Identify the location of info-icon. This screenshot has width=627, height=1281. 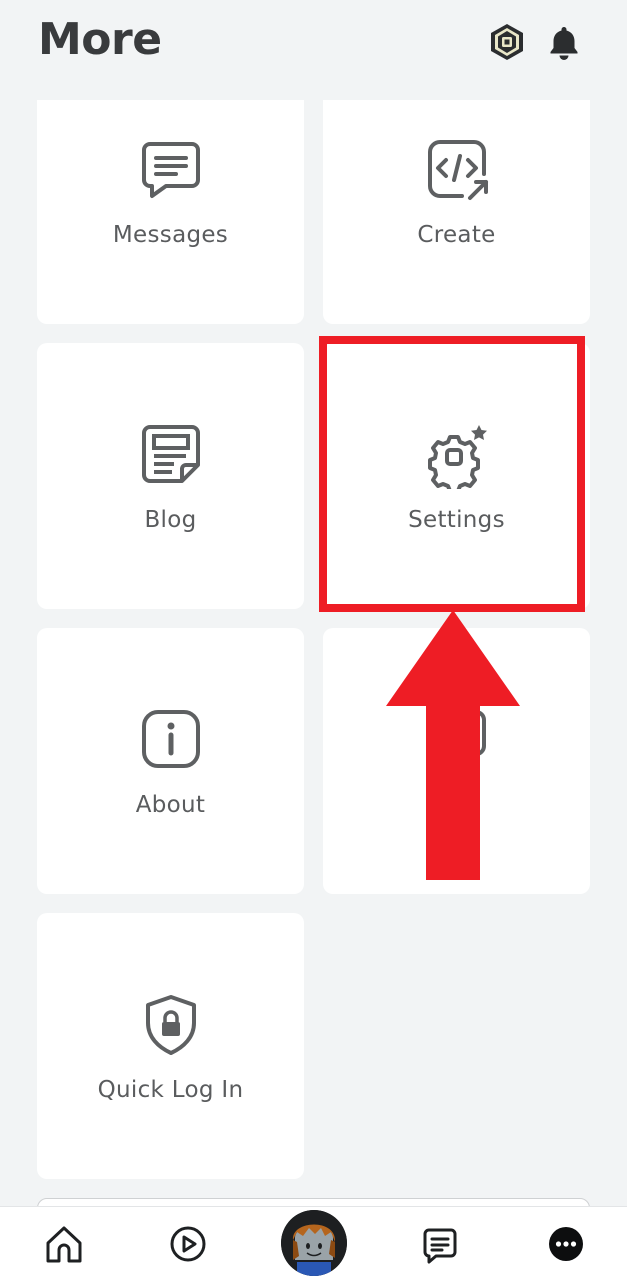
(171, 739).